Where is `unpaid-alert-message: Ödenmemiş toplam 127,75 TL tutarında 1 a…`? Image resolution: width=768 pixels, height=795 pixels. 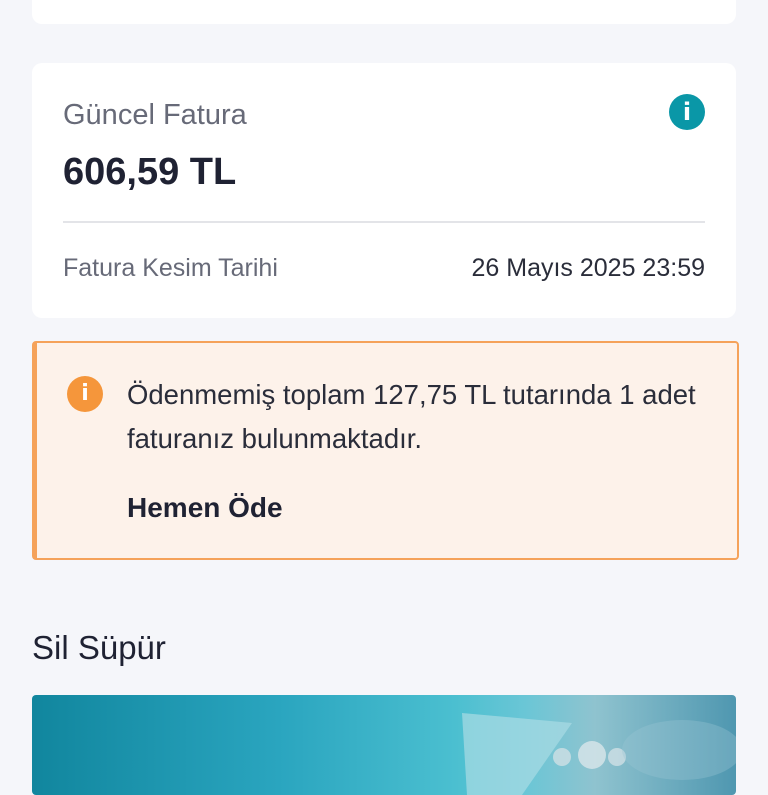 unpaid-alert-message: Ödenmemiş toplam 127,75 TL tutarında 1 a… is located at coordinates (411, 416).